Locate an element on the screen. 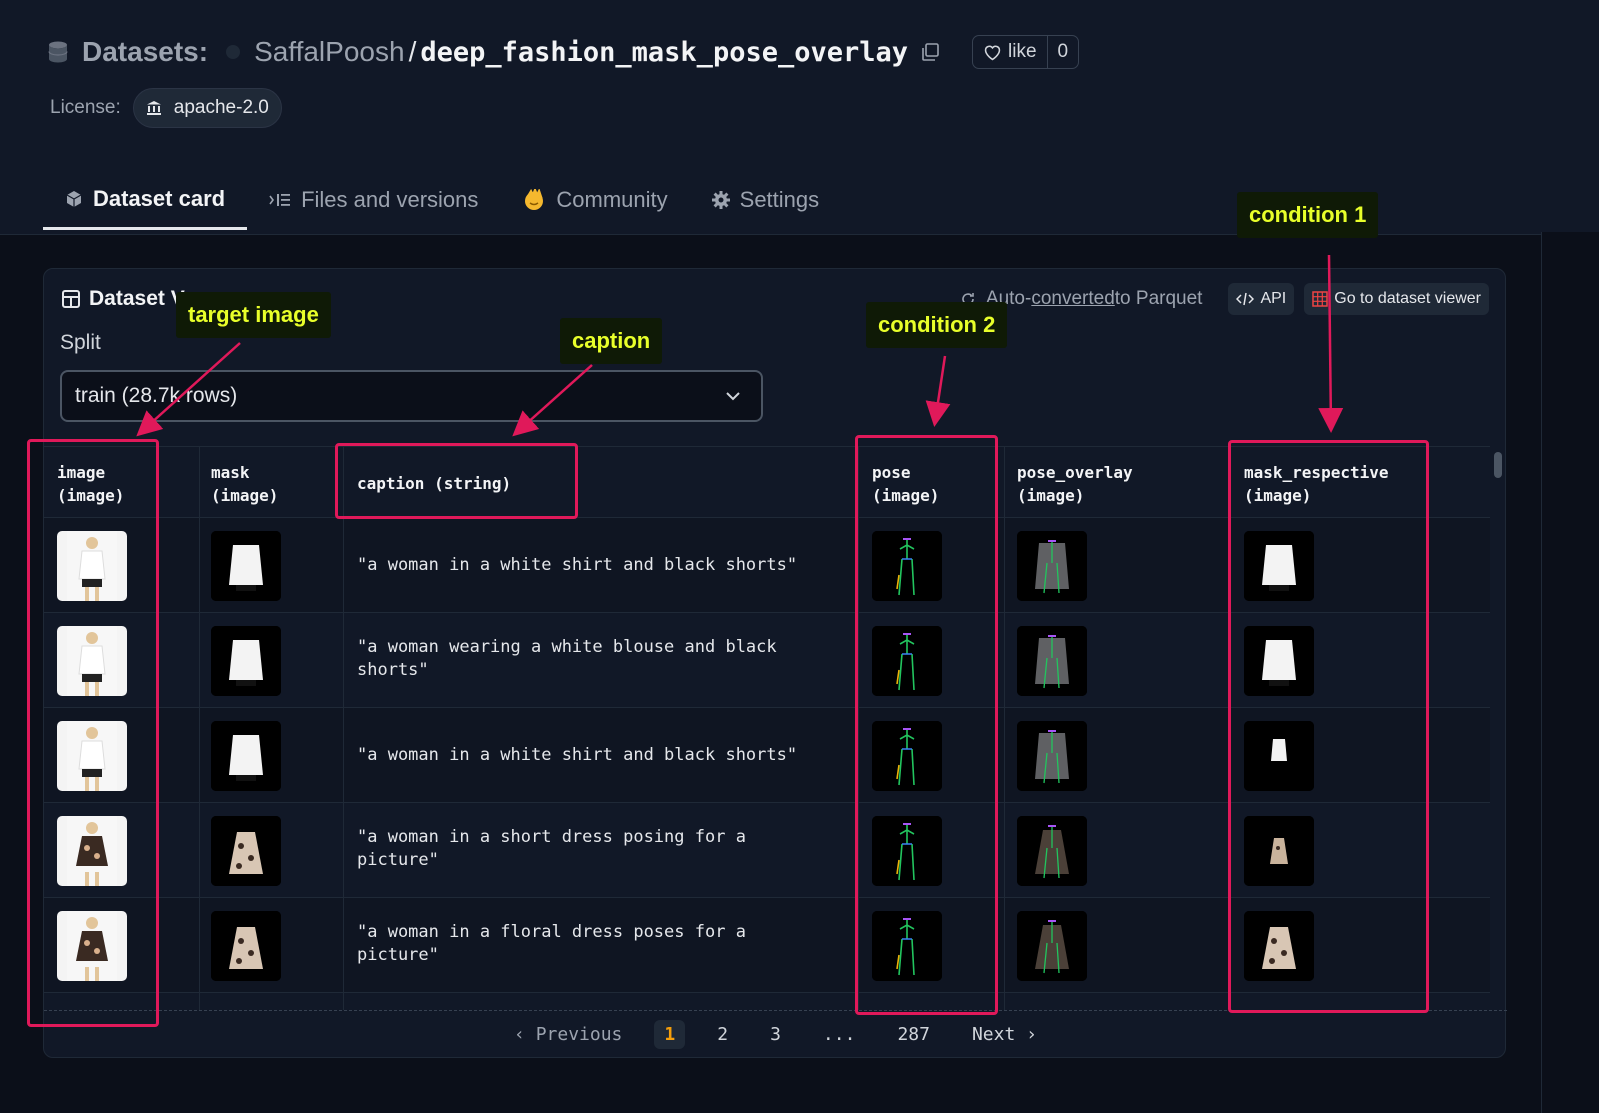 The image size is (1599, 1113). pagination: ‹ Previous 1 2 3 ... 287 Next › is located at coordinates (775, 1034).